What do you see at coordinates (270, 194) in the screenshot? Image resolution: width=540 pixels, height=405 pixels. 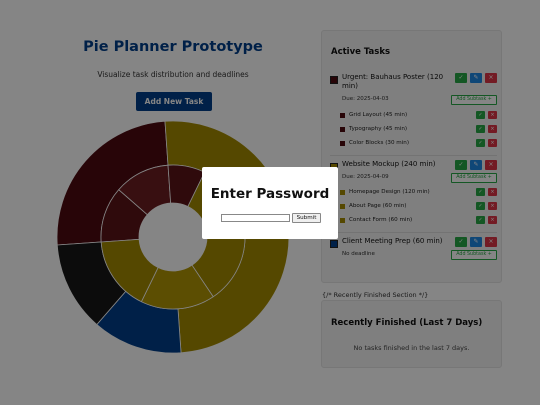 I see `modal-title: Enter Password` at bounding box center [270, 194].